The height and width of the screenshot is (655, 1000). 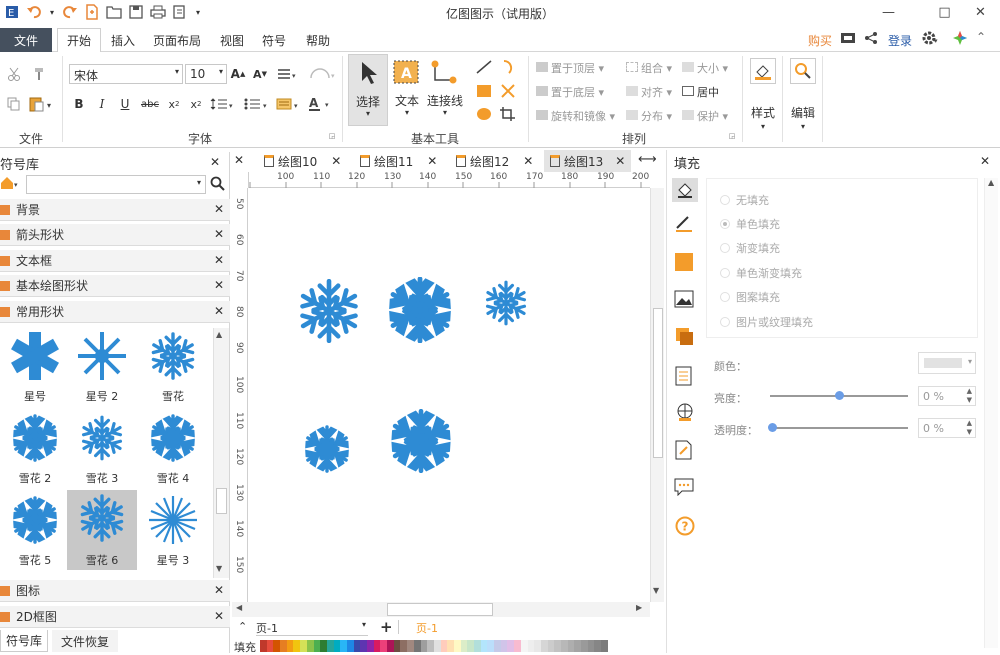 I want to click on shape-snowflake-4: 雪花 4, so click(x=173, y=449).